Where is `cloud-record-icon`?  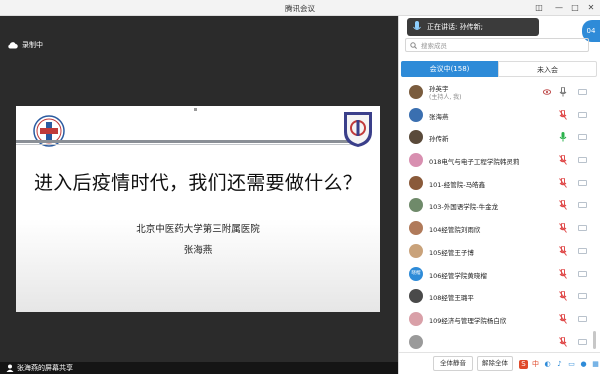 cloud-record-icon is located at coordinates (13, 45).